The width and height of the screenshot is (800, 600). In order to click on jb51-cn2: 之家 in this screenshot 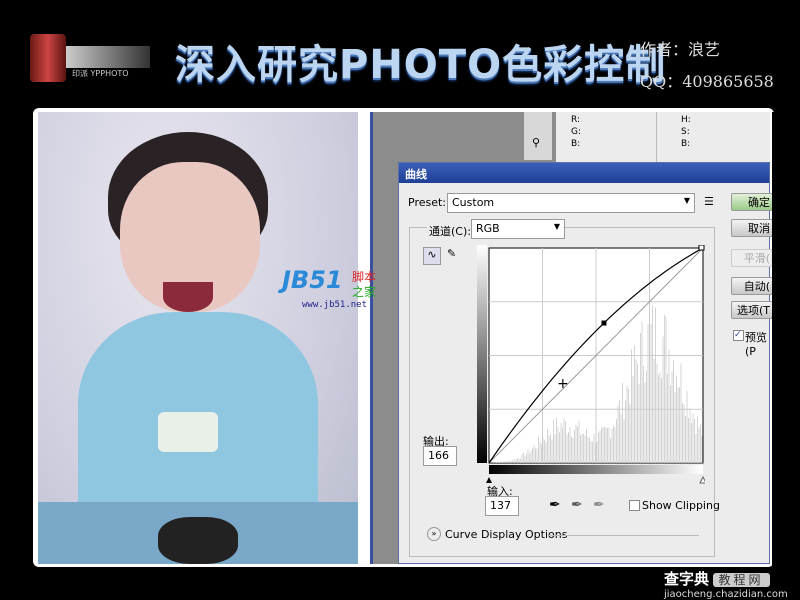, I will do `click(364, 292)`.